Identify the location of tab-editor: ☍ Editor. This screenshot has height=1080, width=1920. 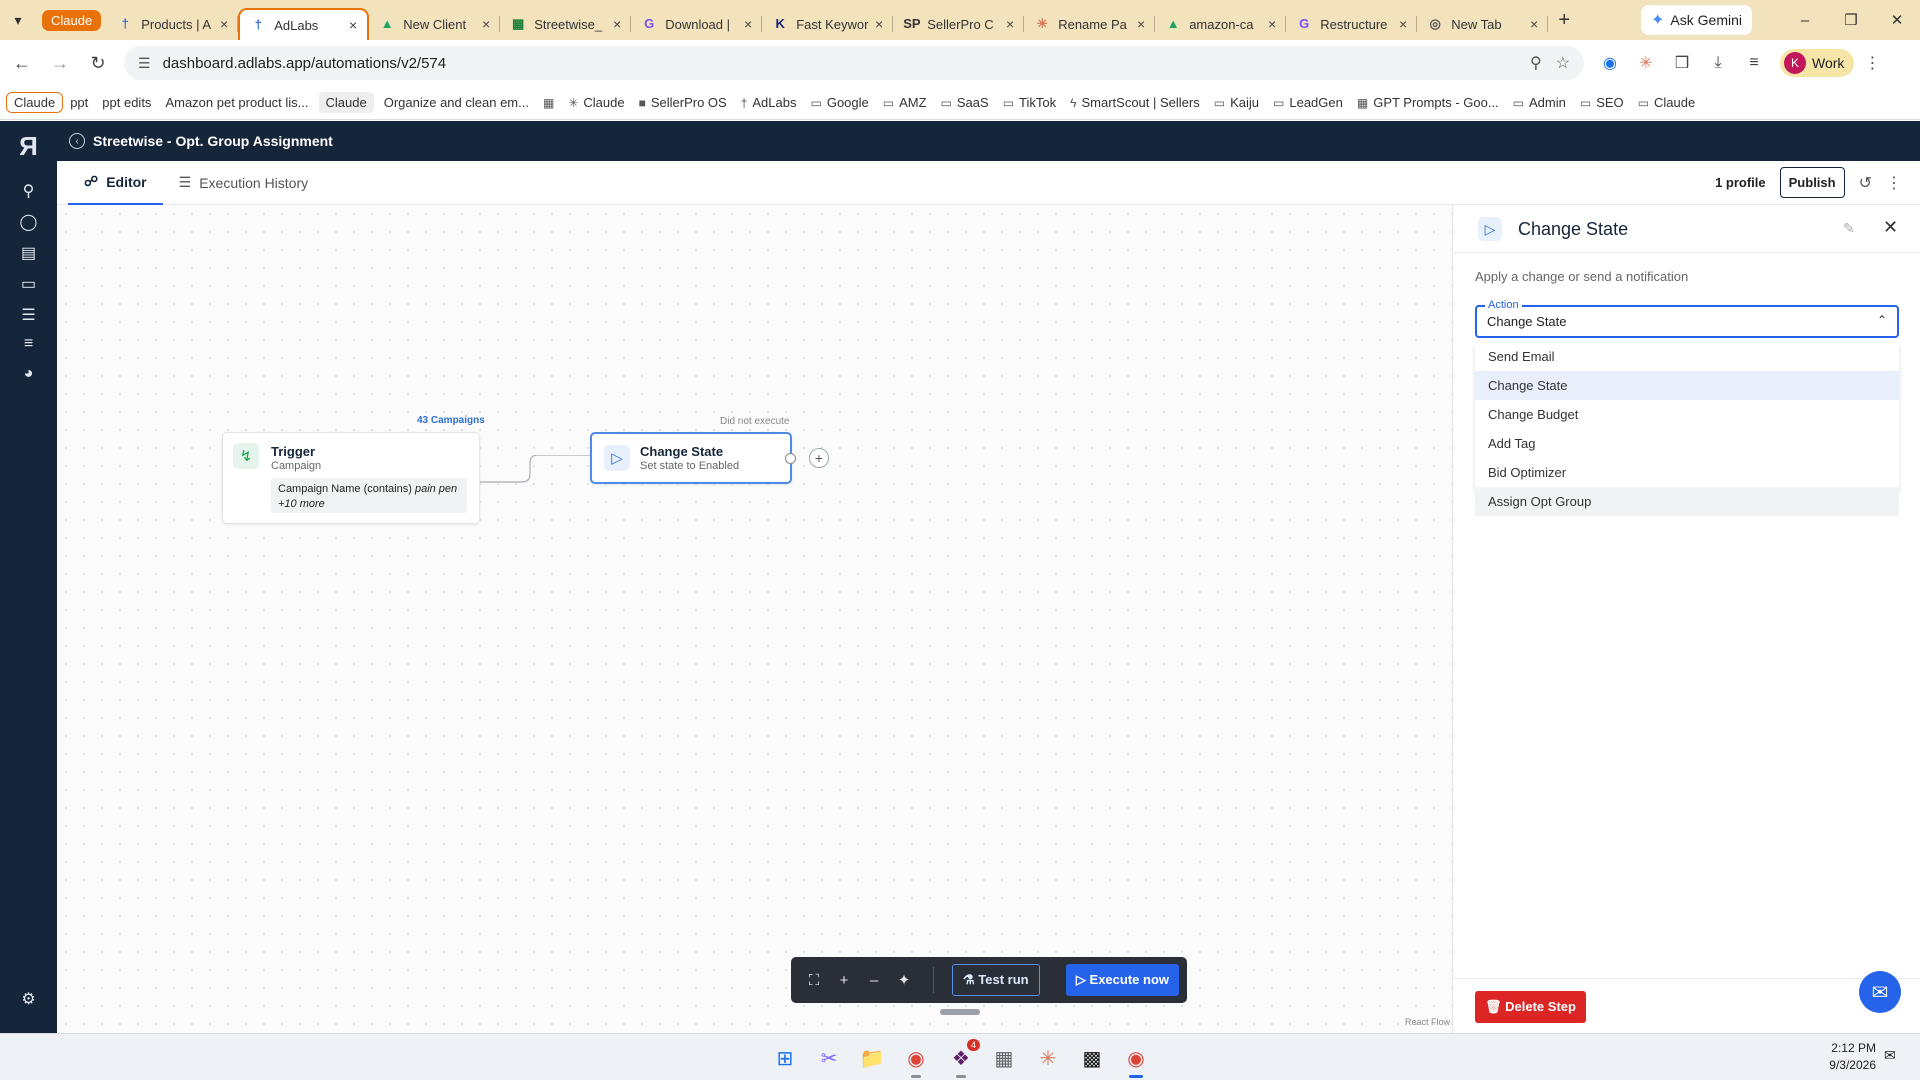
(115, 183).